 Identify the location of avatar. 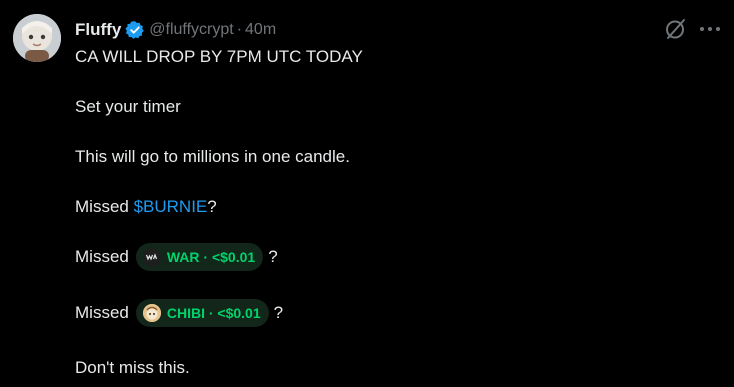
(37, 38).